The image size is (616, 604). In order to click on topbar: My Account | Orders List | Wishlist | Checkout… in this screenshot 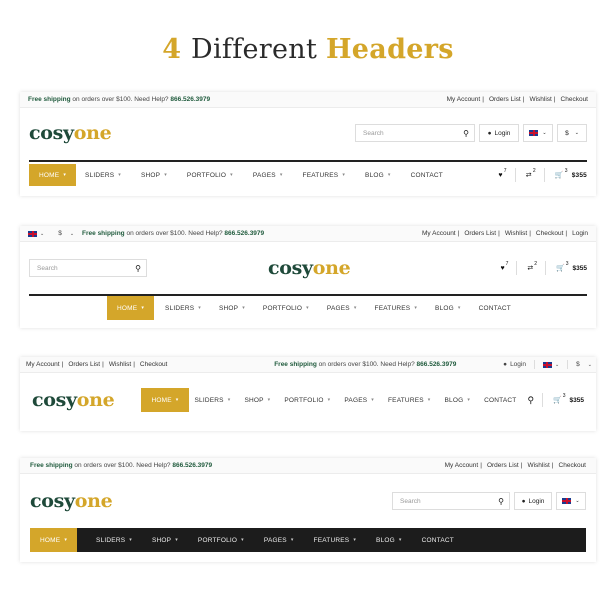, I will do `click(308, 365)`.